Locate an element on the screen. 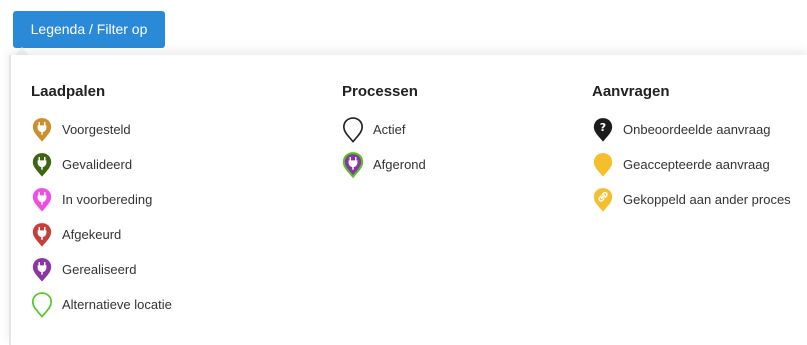  legend-filter-button: Legenda / Filter op is located at coordinates (89, 29).